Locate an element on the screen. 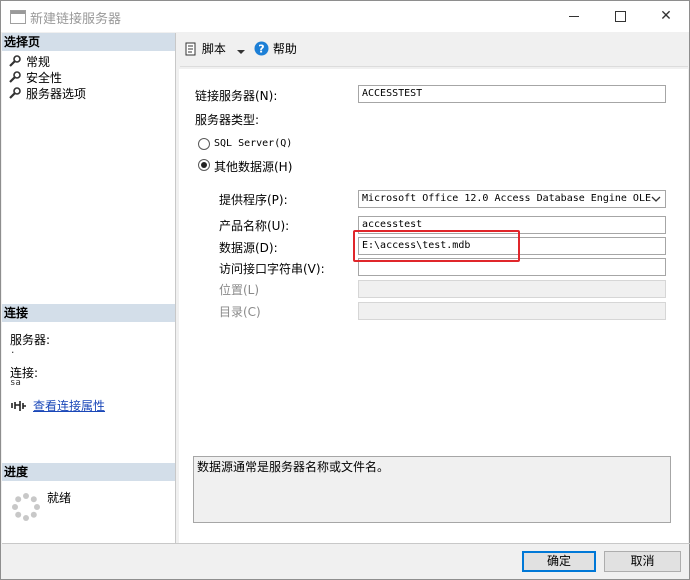 The height and width of the screenshot is (580, 690). script-button: 脚本 is located at coordinates (205, 49).